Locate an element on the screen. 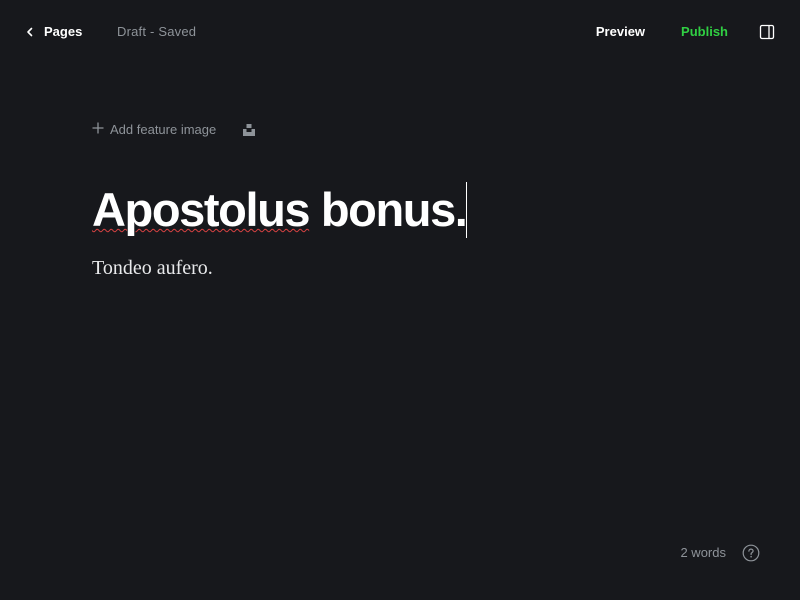 This screenshot has height=600, width=800. unsplash-icon is located at coordinates (249, 130).